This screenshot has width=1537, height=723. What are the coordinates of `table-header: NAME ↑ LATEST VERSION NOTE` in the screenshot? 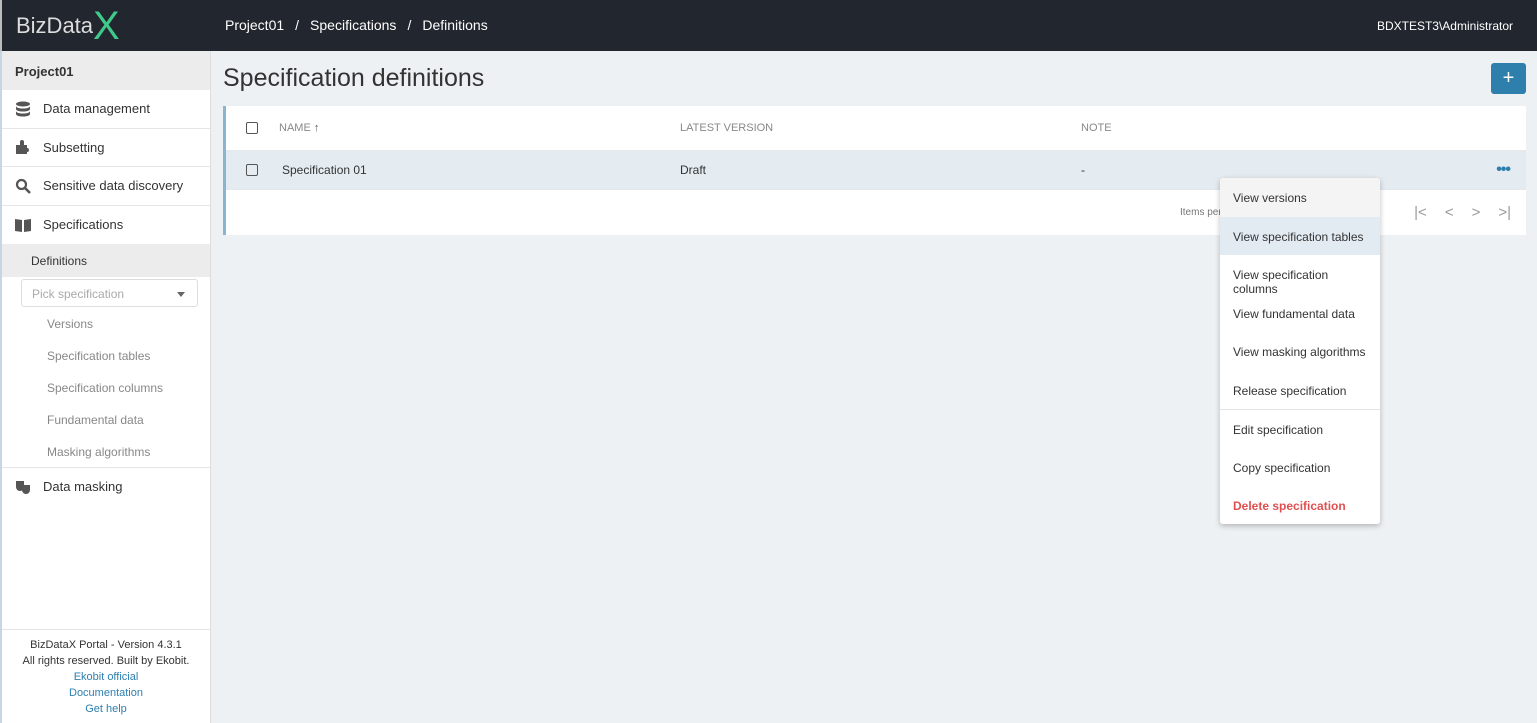 It's located at (876, 128).